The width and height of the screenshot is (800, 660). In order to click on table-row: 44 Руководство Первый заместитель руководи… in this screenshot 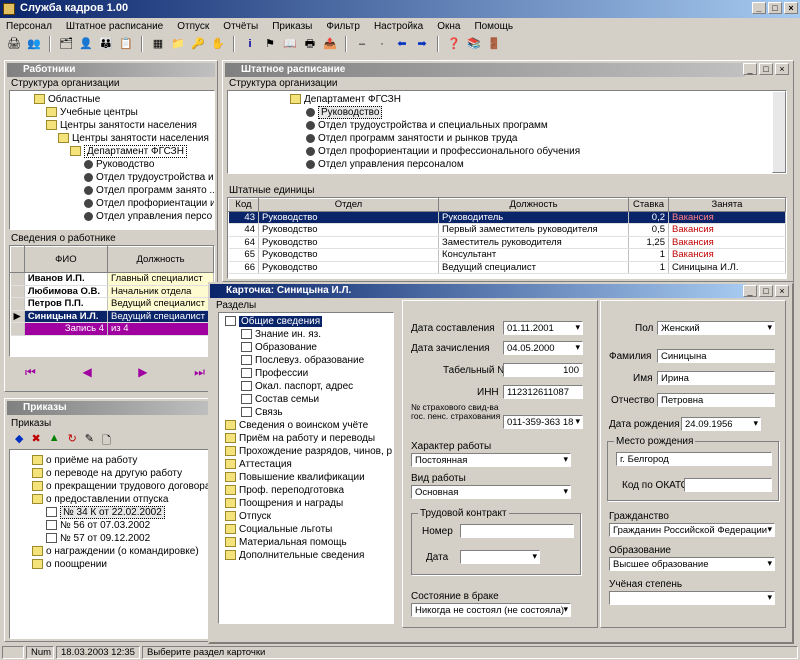, I will do `click(507, 230)`.